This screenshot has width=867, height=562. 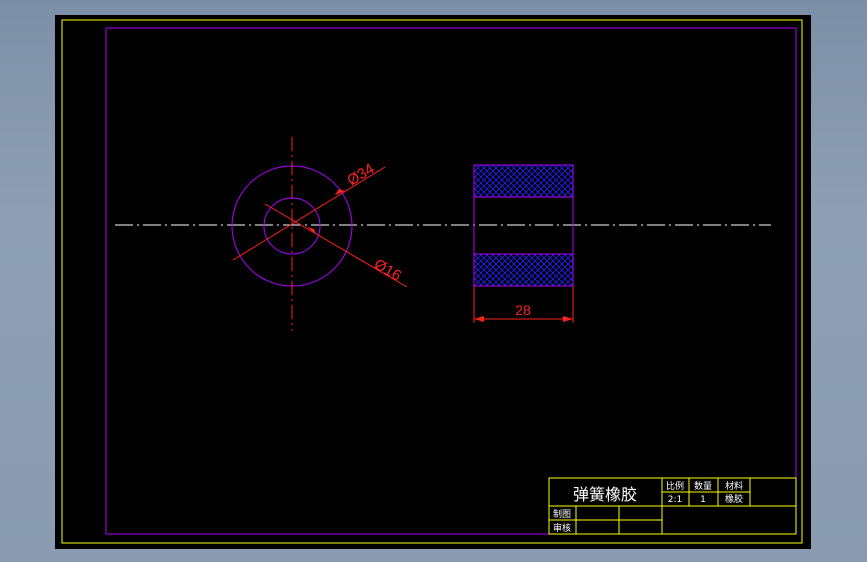 I want to click on upper-hatch, so click(x=523, y=181).